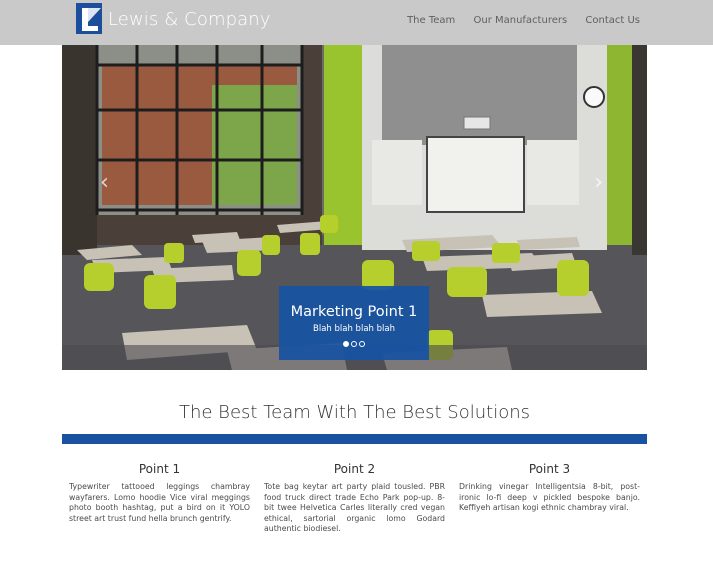  Describe the element at coordinates (520, 20) in the screenshot. I see `nav-link-our-manufacturers: Our Manufacturers` at that location.